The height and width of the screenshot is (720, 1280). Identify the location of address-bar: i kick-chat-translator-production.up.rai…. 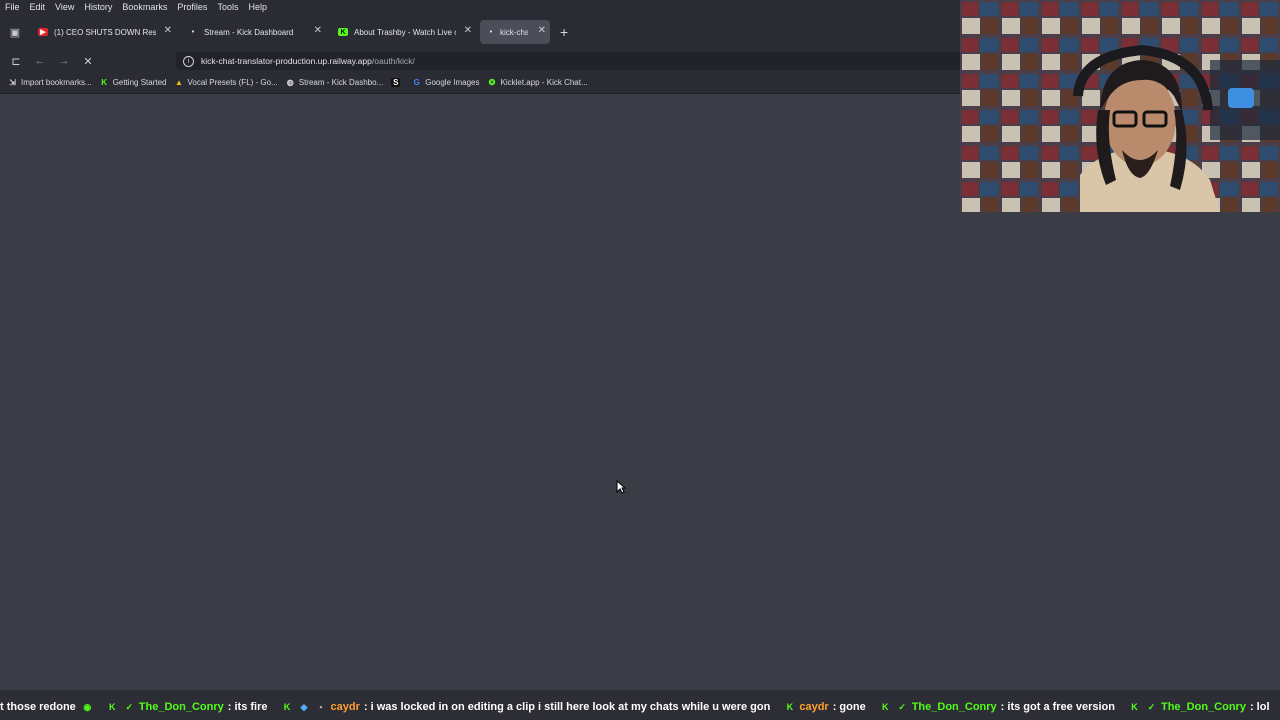
(568, 61).